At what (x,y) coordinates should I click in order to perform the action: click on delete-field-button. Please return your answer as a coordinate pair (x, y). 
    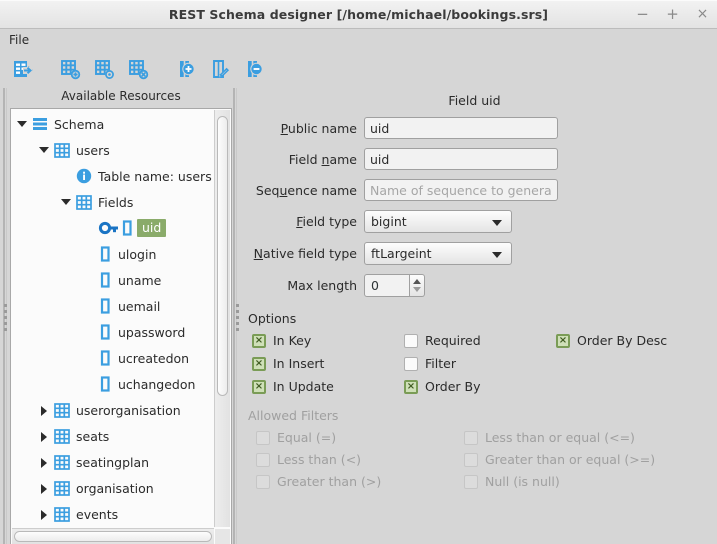
    Looking at the image, I should click on (254, 69).